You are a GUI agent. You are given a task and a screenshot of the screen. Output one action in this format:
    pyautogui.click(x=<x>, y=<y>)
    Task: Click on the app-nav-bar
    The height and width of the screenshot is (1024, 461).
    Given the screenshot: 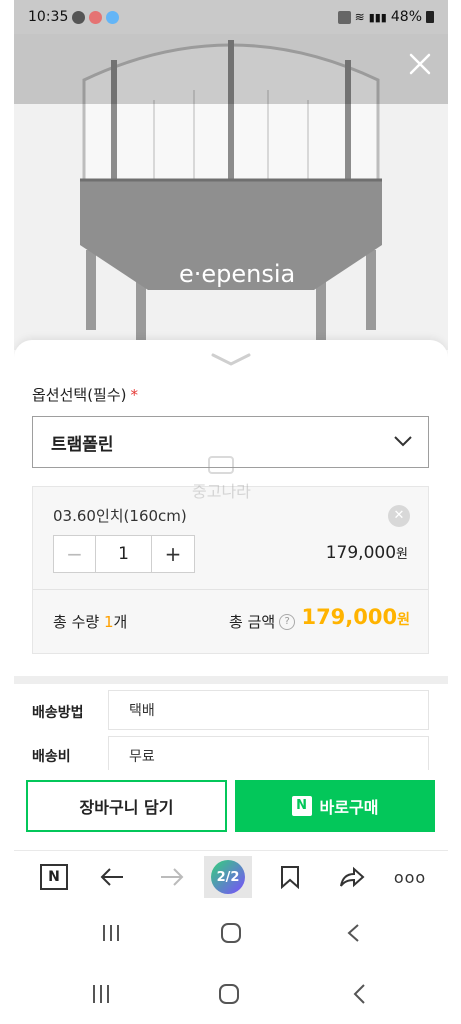 What is the action you would take?
    pyautogui.click(x=231, y=932)
    